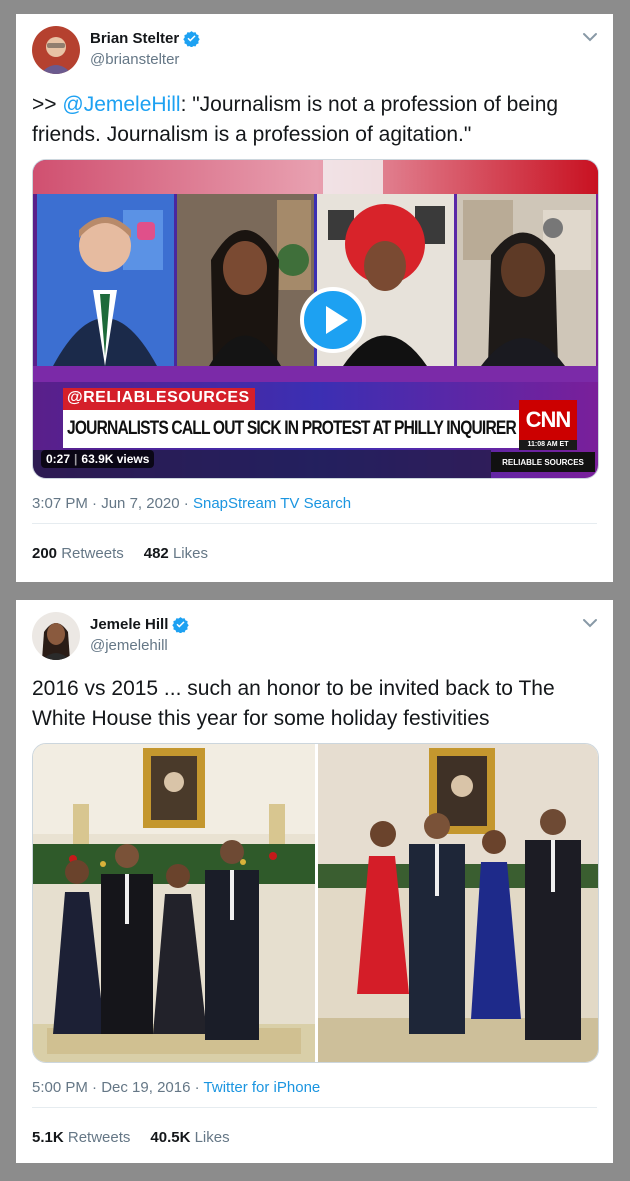  I want to click on tweet-text-prefix: >>, so click(47, 104).